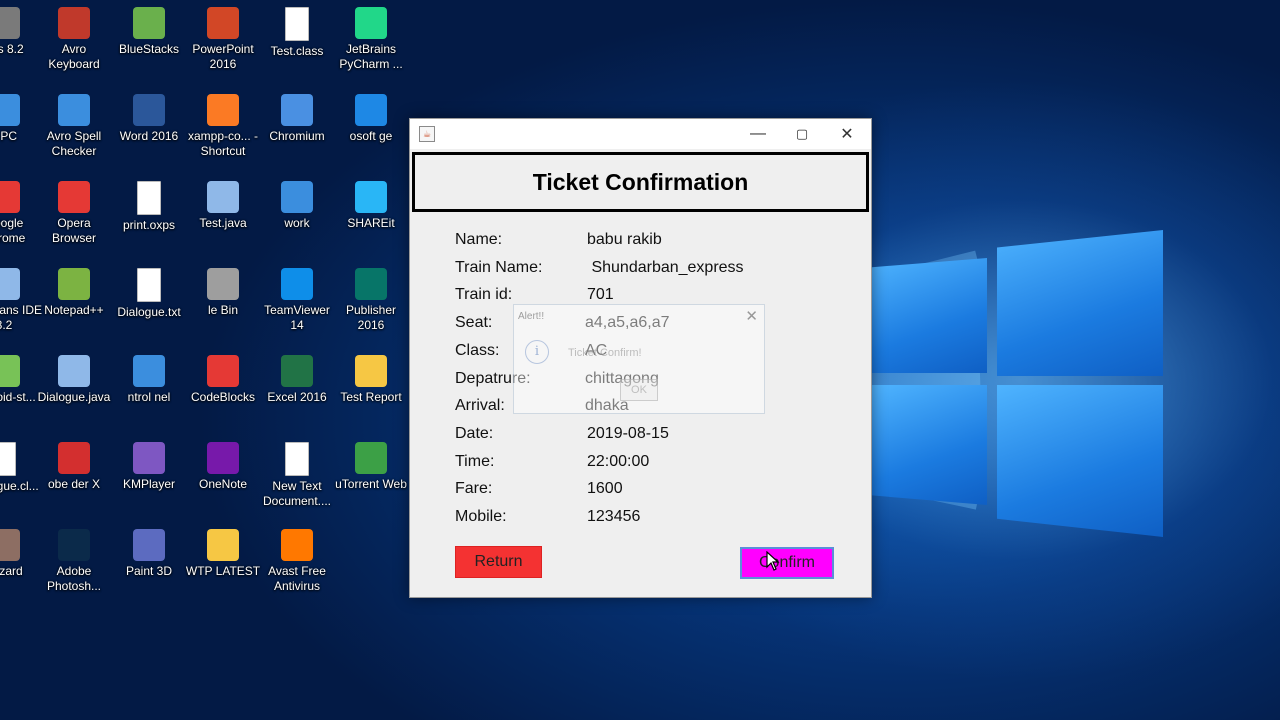  I want to click on powerpoint-icon, so click(223, 23).